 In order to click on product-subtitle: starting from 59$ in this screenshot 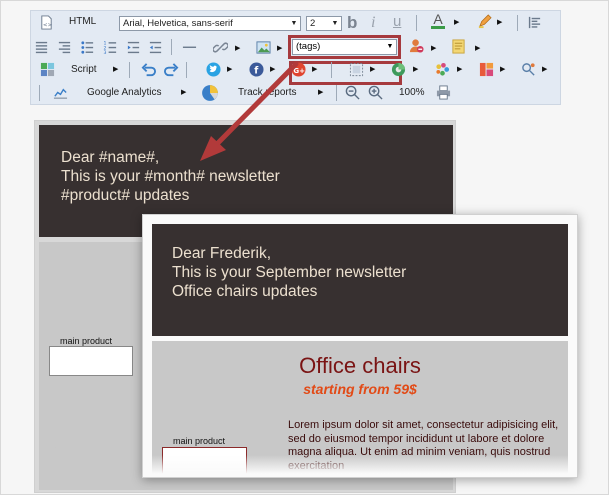, I will do `click(360, 389)`.